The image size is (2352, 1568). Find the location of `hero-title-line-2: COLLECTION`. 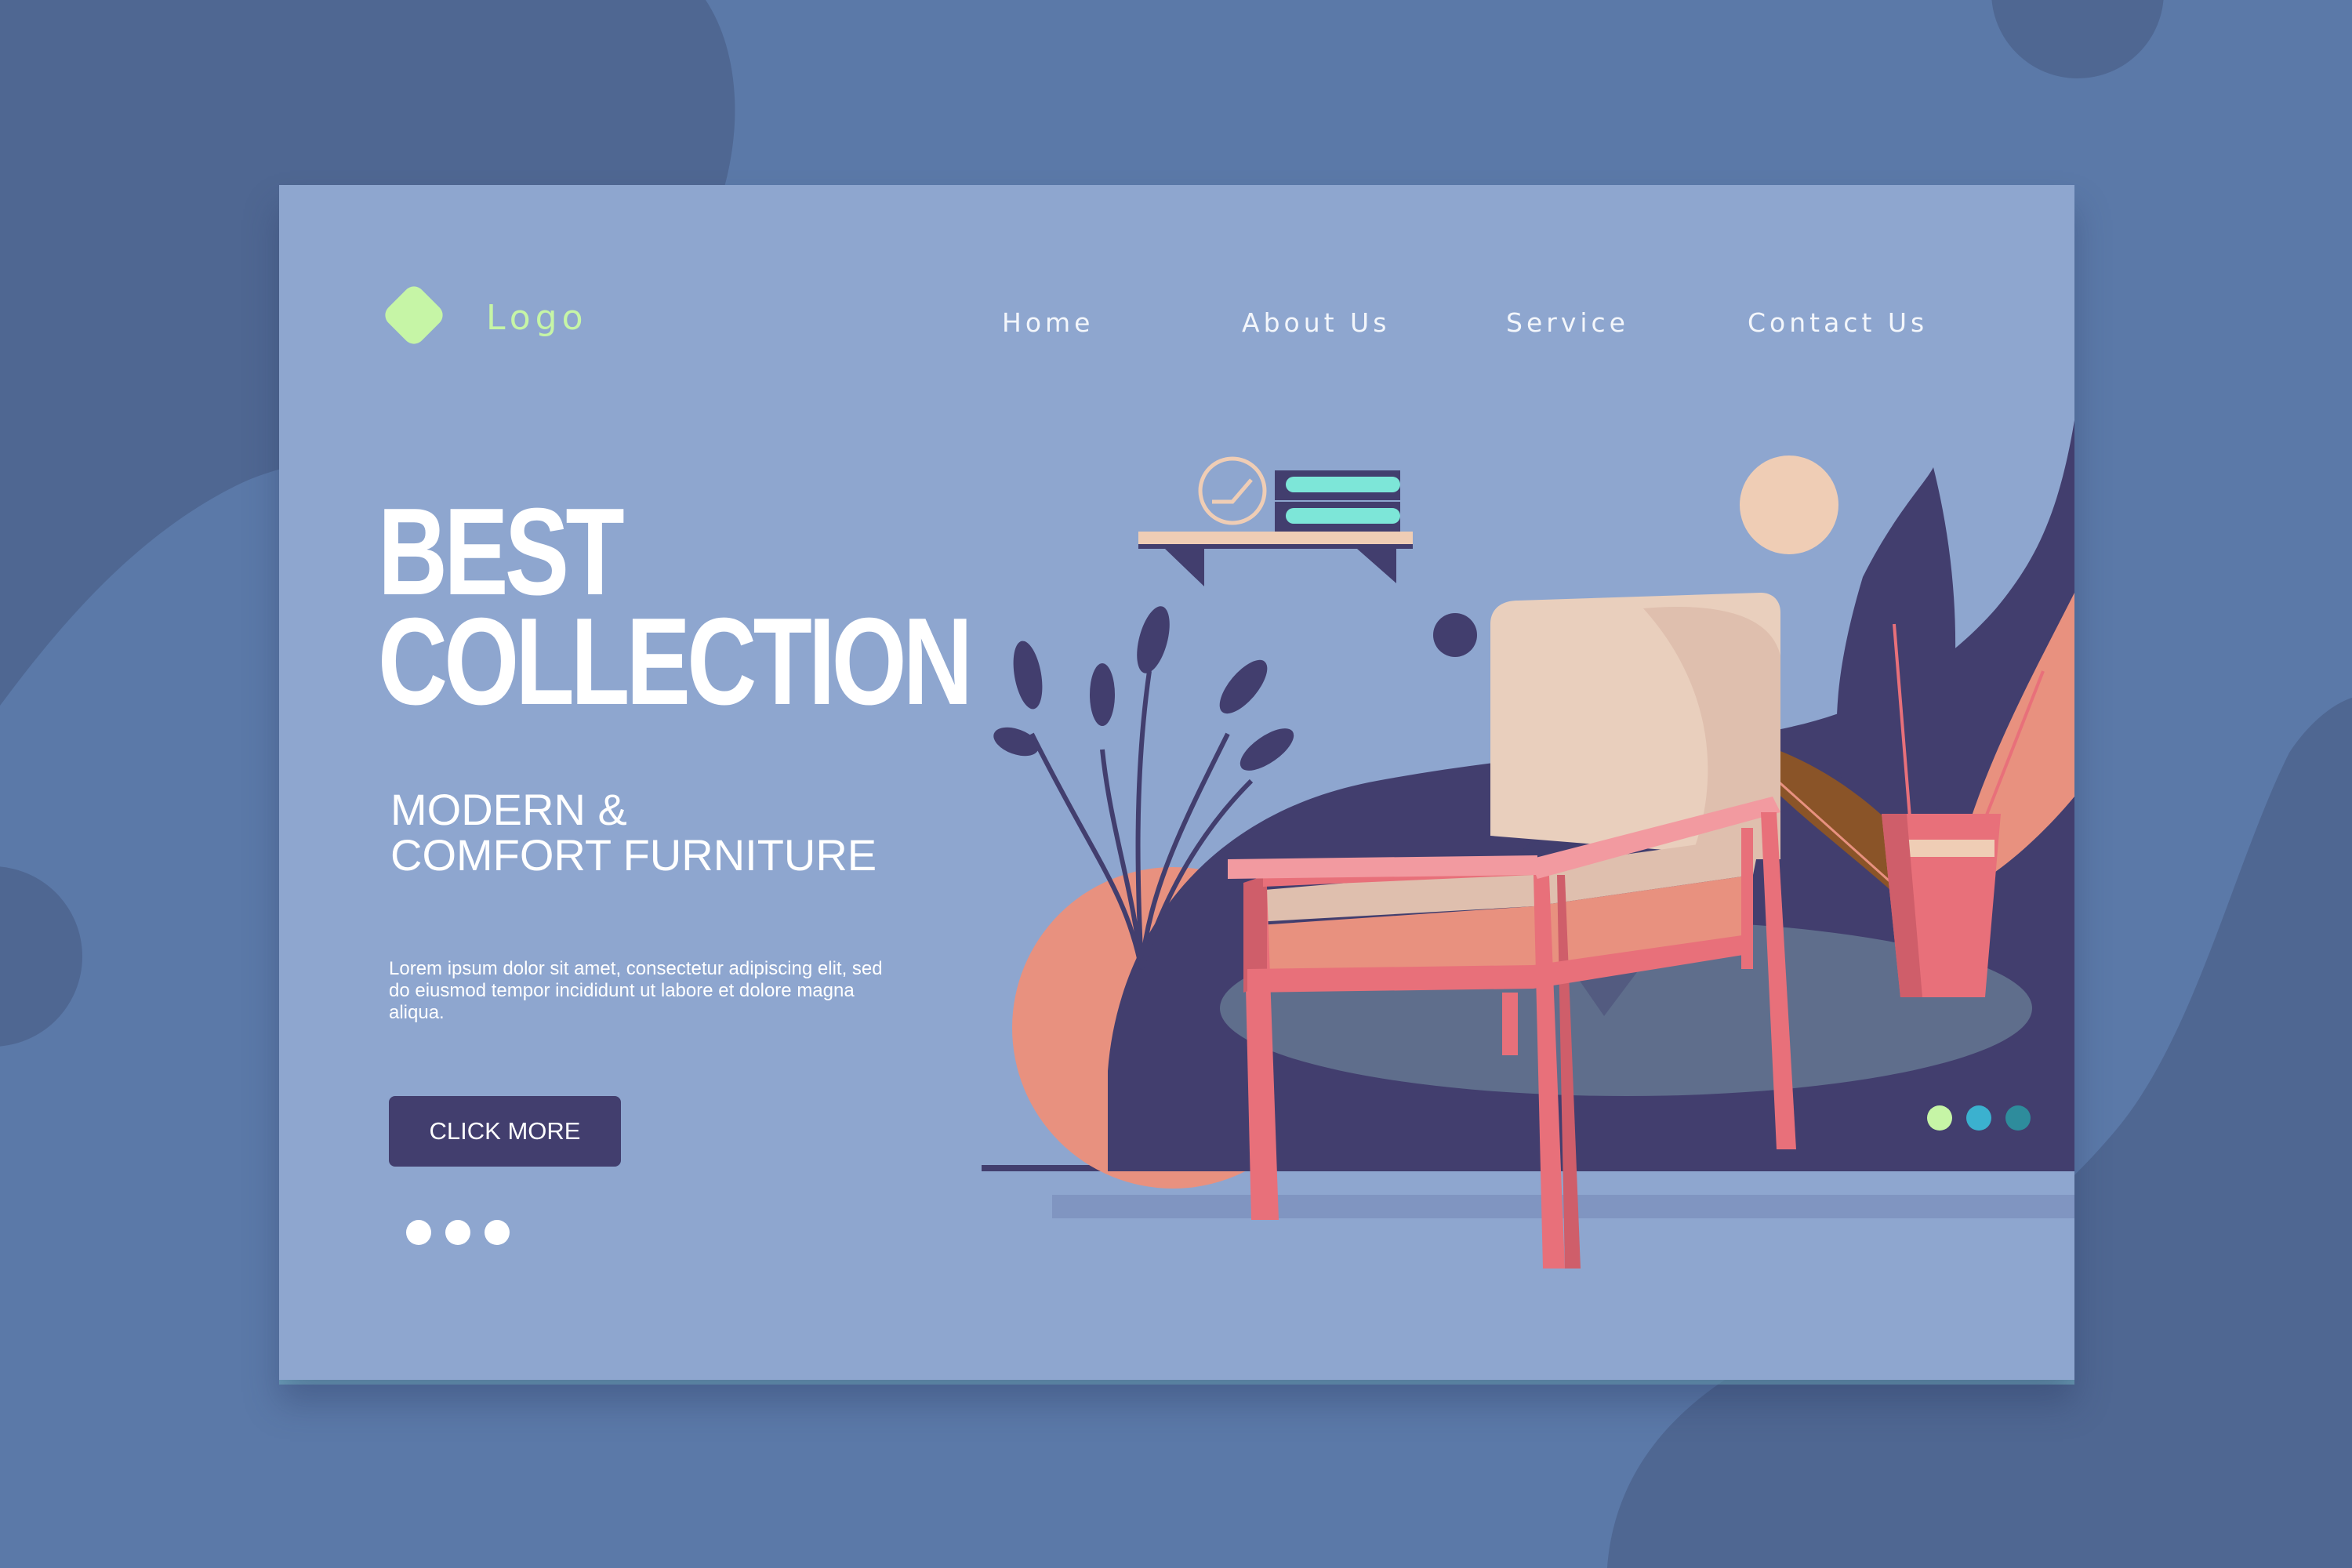

hero-title-line-2: COLLECTION is located at coordinates (675, 662).